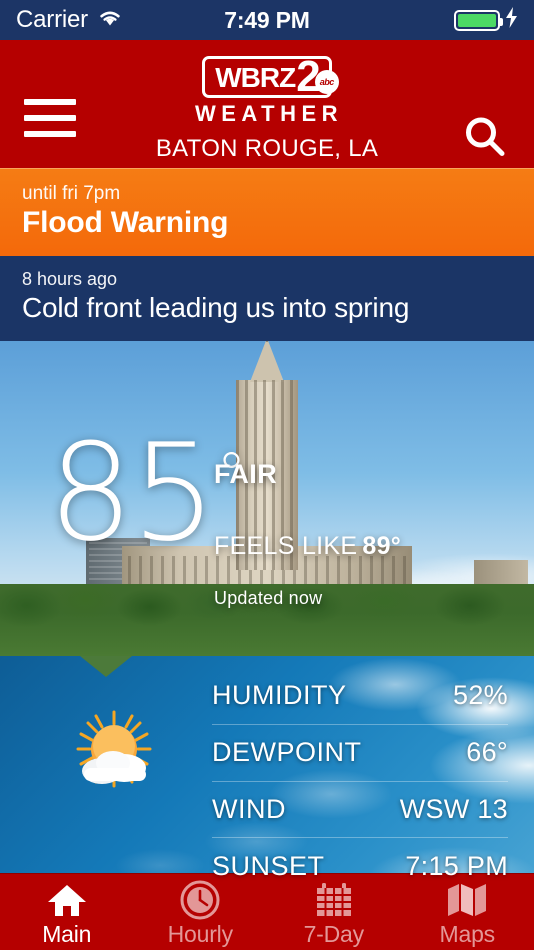 The image size is (534, 950). Describe the element at coordinates (71, 193) in the screenshot. I see `alert-valid-until: until fri 7pm` at that location.